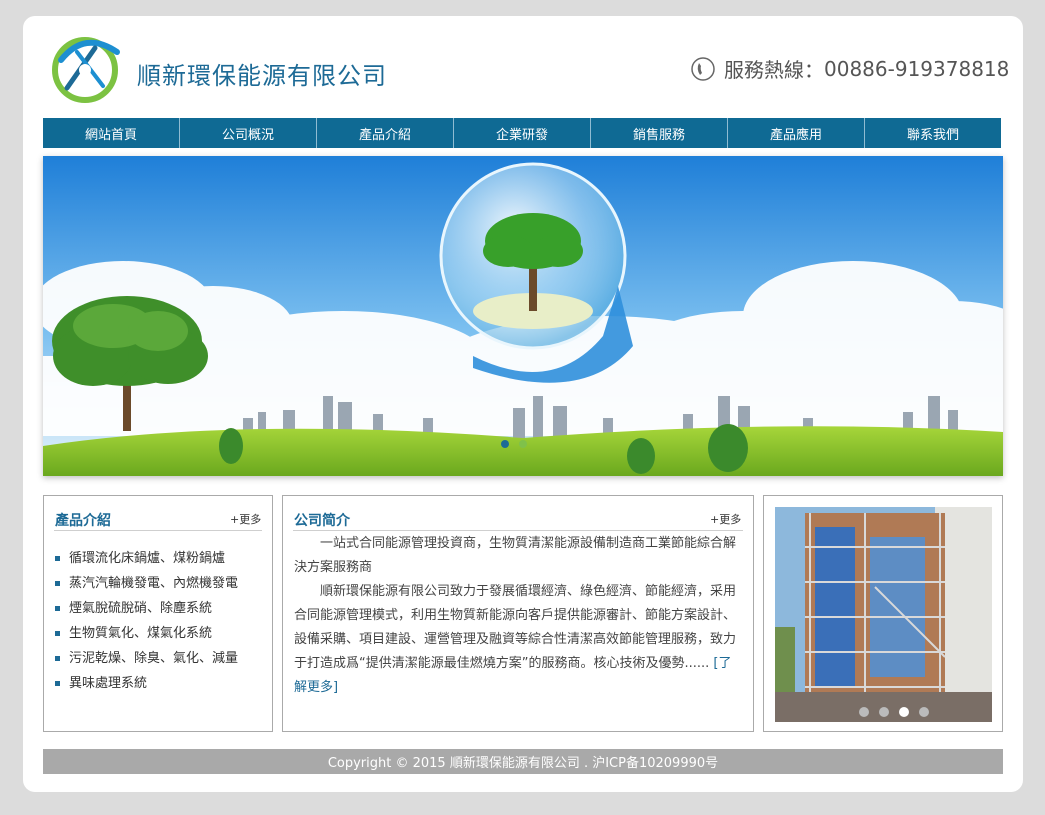 This screenshot has height=815, width=1045. What do you see at coordinates (894, 712) in the screenshot?
I see `photo-slider-dots` at bounding box center [894, 712].